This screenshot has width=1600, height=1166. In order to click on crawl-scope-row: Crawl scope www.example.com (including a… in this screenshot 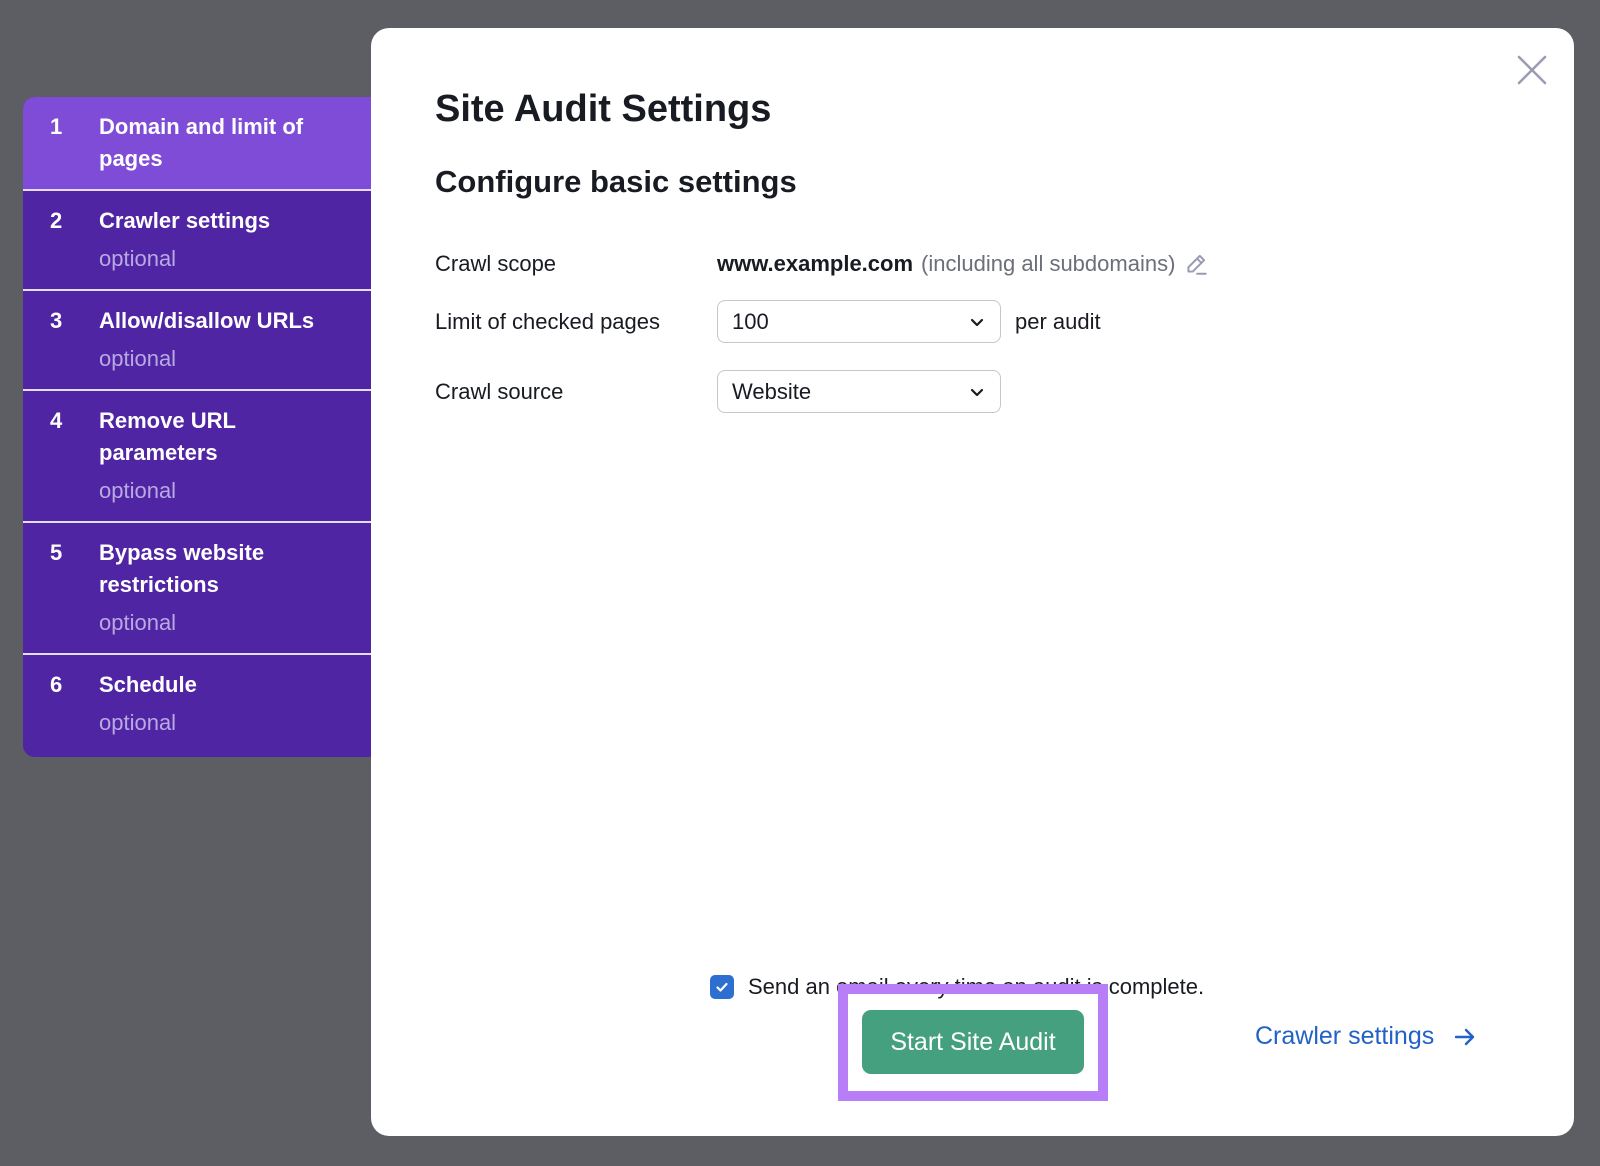, I will do `click(822, 264)`.